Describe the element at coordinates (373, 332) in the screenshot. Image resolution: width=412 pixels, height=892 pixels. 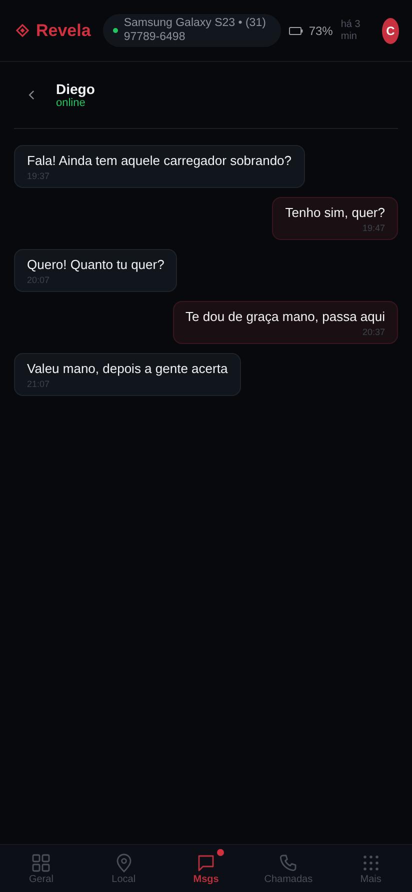
I see `message-time: 20:37` at that location.